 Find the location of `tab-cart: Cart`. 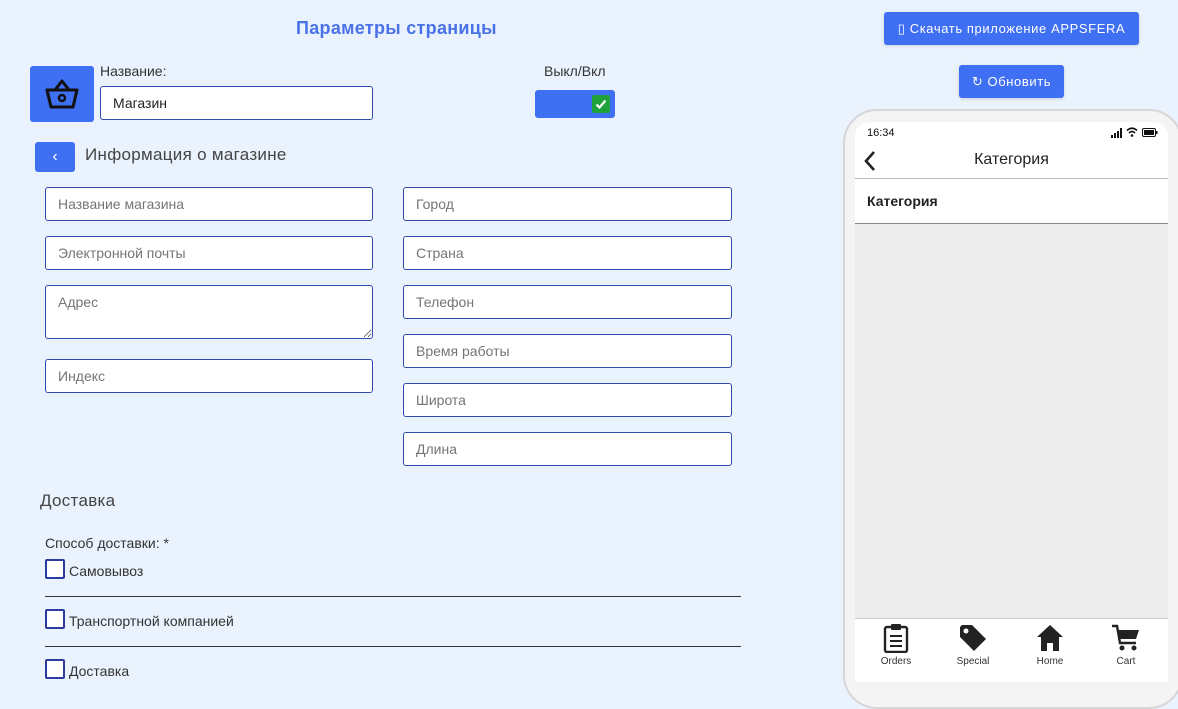

tab-cart: Cart is located at coordinates (1126, 645).